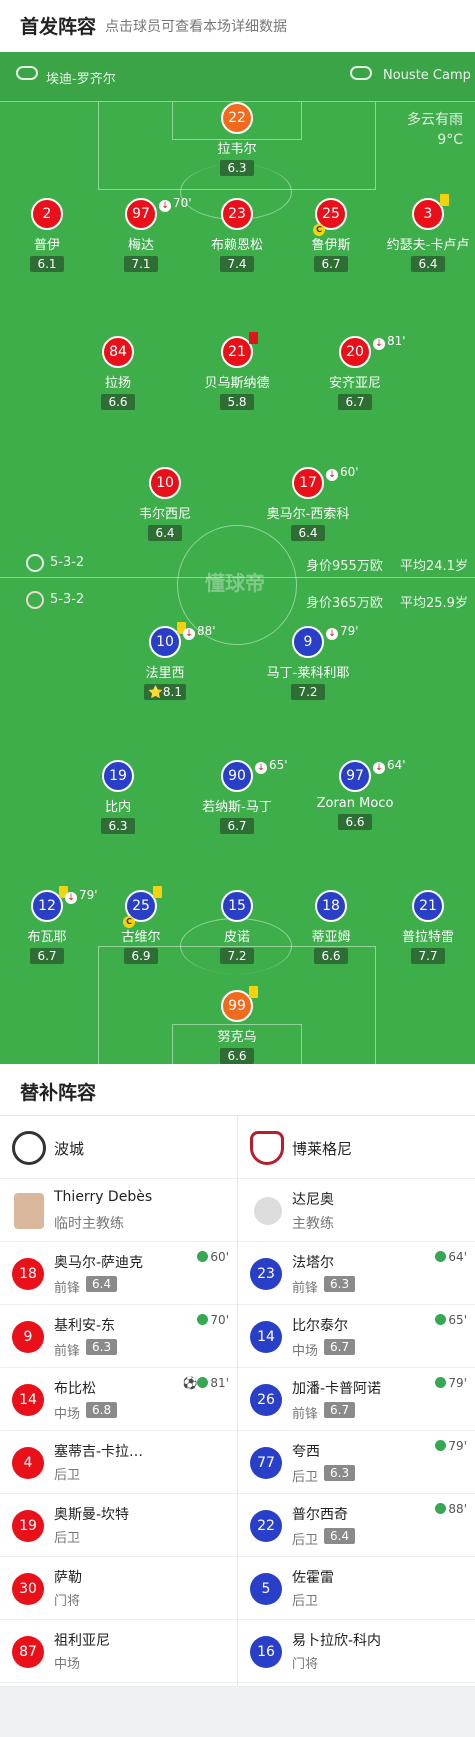 The width and height of the screenshot is (475, 1737). I want to click on sub-event: ↓ 64', so click(389, 766).